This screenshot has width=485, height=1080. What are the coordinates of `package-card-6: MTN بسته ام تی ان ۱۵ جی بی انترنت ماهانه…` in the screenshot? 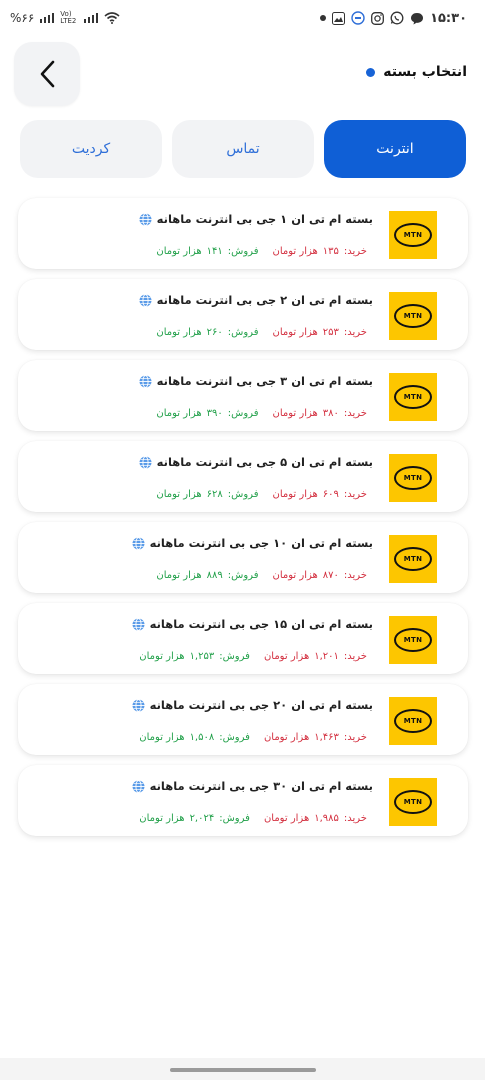 It's located at (243, 638).